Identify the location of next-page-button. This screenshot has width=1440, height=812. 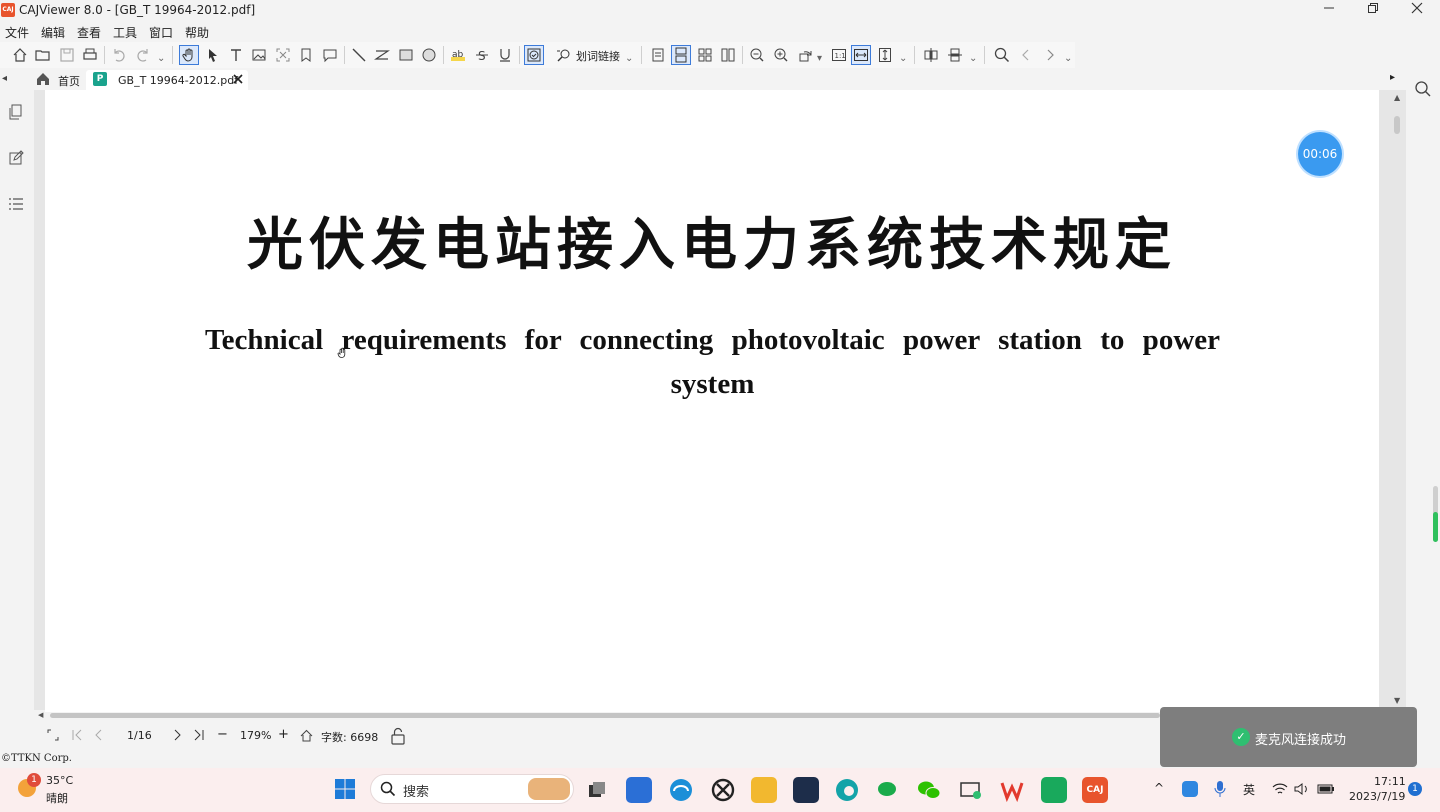
(177, 735).